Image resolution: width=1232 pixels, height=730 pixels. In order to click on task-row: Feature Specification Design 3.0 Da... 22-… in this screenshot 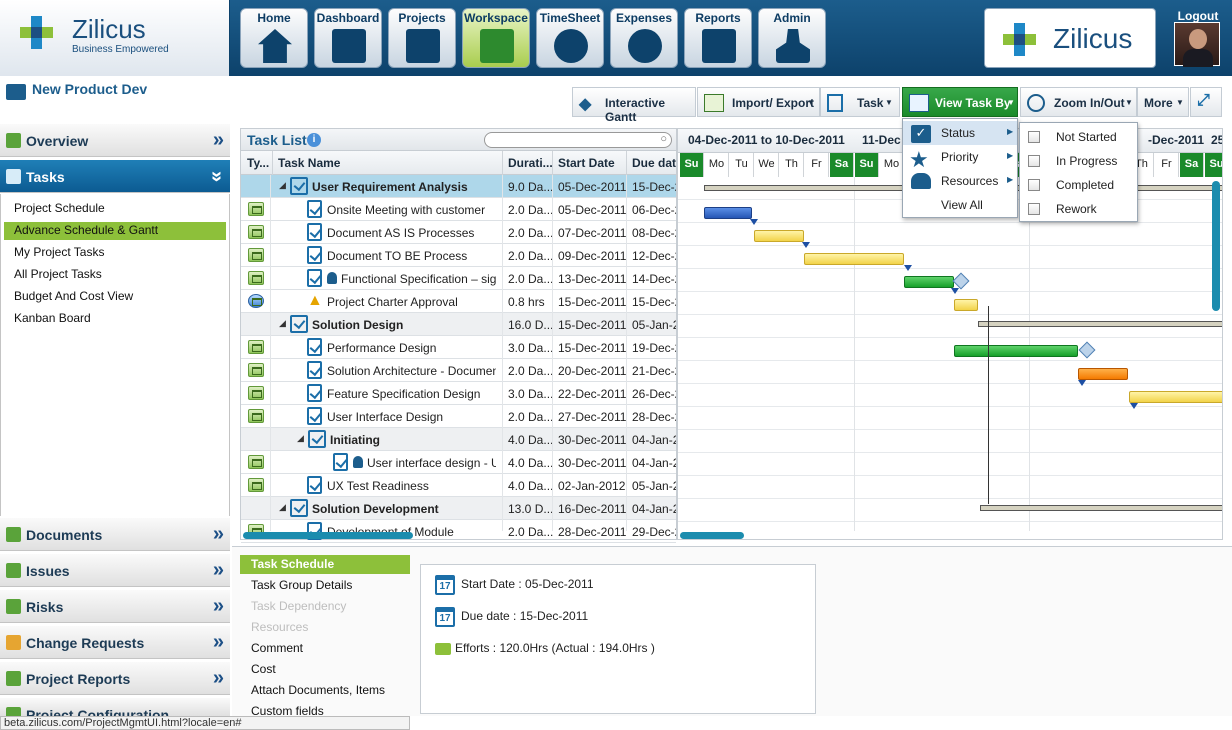, I will do `click(458, 393)`.